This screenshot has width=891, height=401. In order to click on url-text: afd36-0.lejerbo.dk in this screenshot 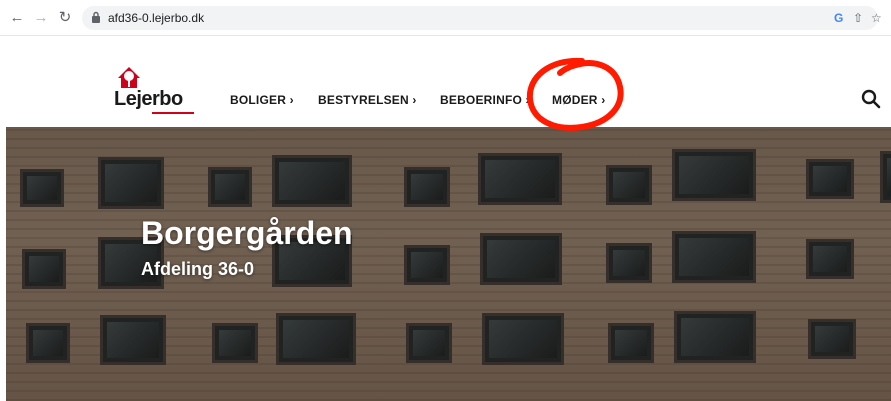, I will do `click(156, 18)`.